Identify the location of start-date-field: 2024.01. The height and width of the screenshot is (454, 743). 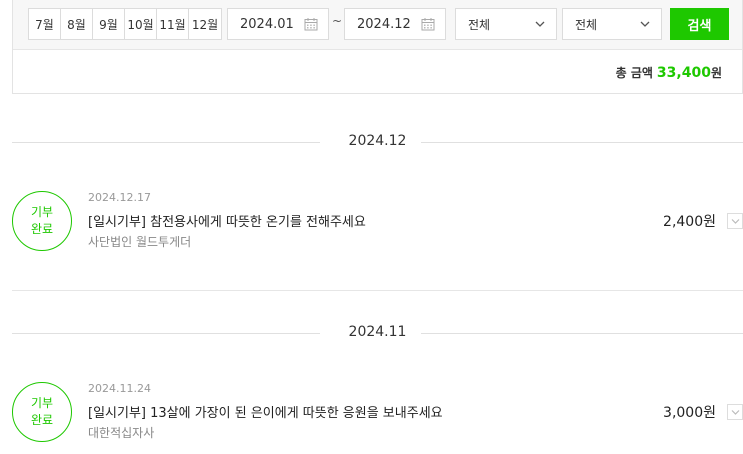
(278, 24).